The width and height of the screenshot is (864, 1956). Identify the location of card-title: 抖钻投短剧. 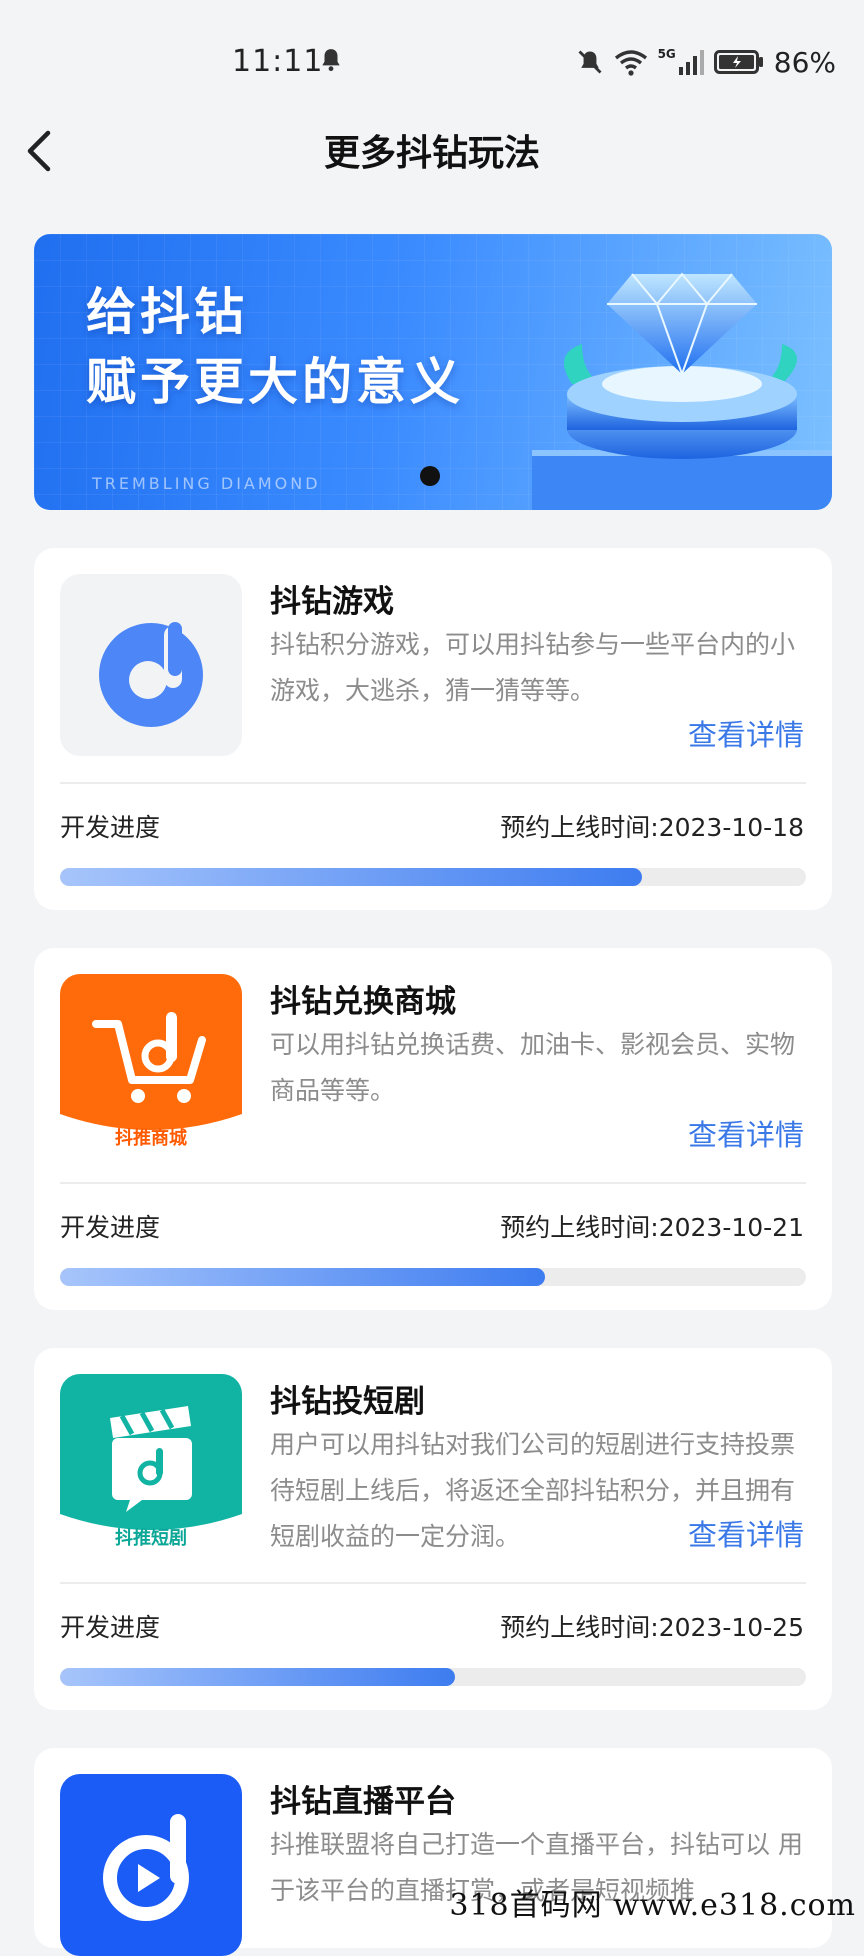
(347, 1402).